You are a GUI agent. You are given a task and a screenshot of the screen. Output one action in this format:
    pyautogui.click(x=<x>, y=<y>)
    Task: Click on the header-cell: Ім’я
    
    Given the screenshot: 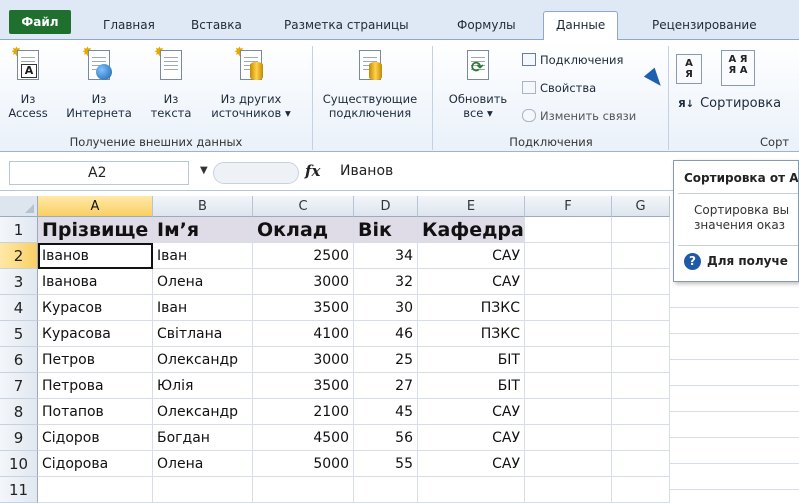 What is the action you would take?
    pyautogui.click(x=203, y=230)
    